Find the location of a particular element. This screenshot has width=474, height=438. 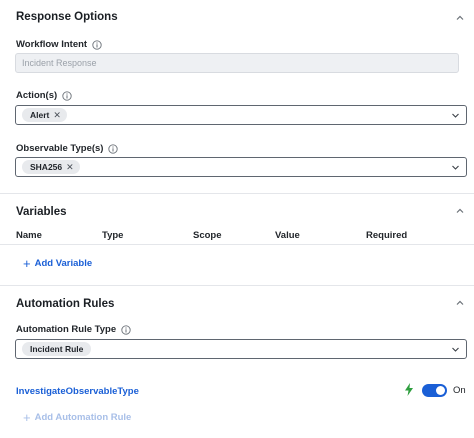

workflow-intent-label: Workflow Intent is located at coordinates (59, 44).